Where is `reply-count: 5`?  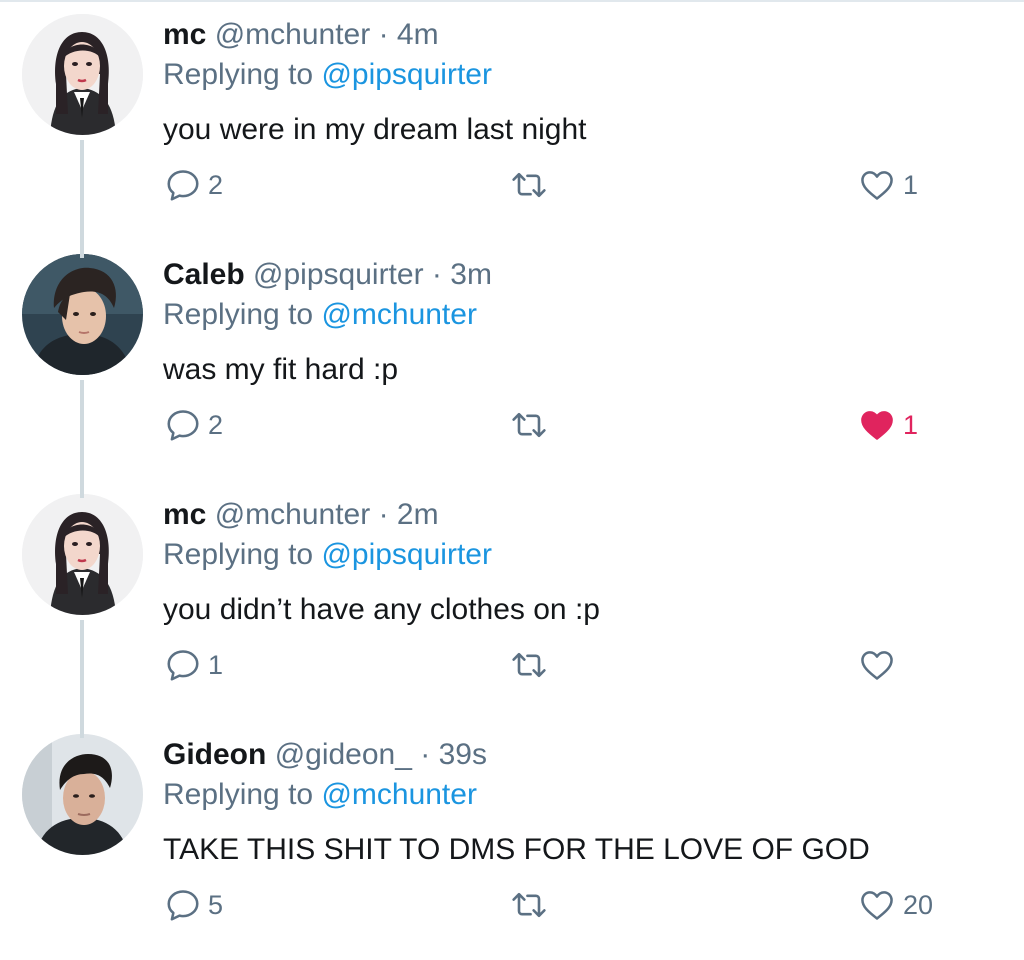
reply-count: 5 is located at coordinates (216, 905).